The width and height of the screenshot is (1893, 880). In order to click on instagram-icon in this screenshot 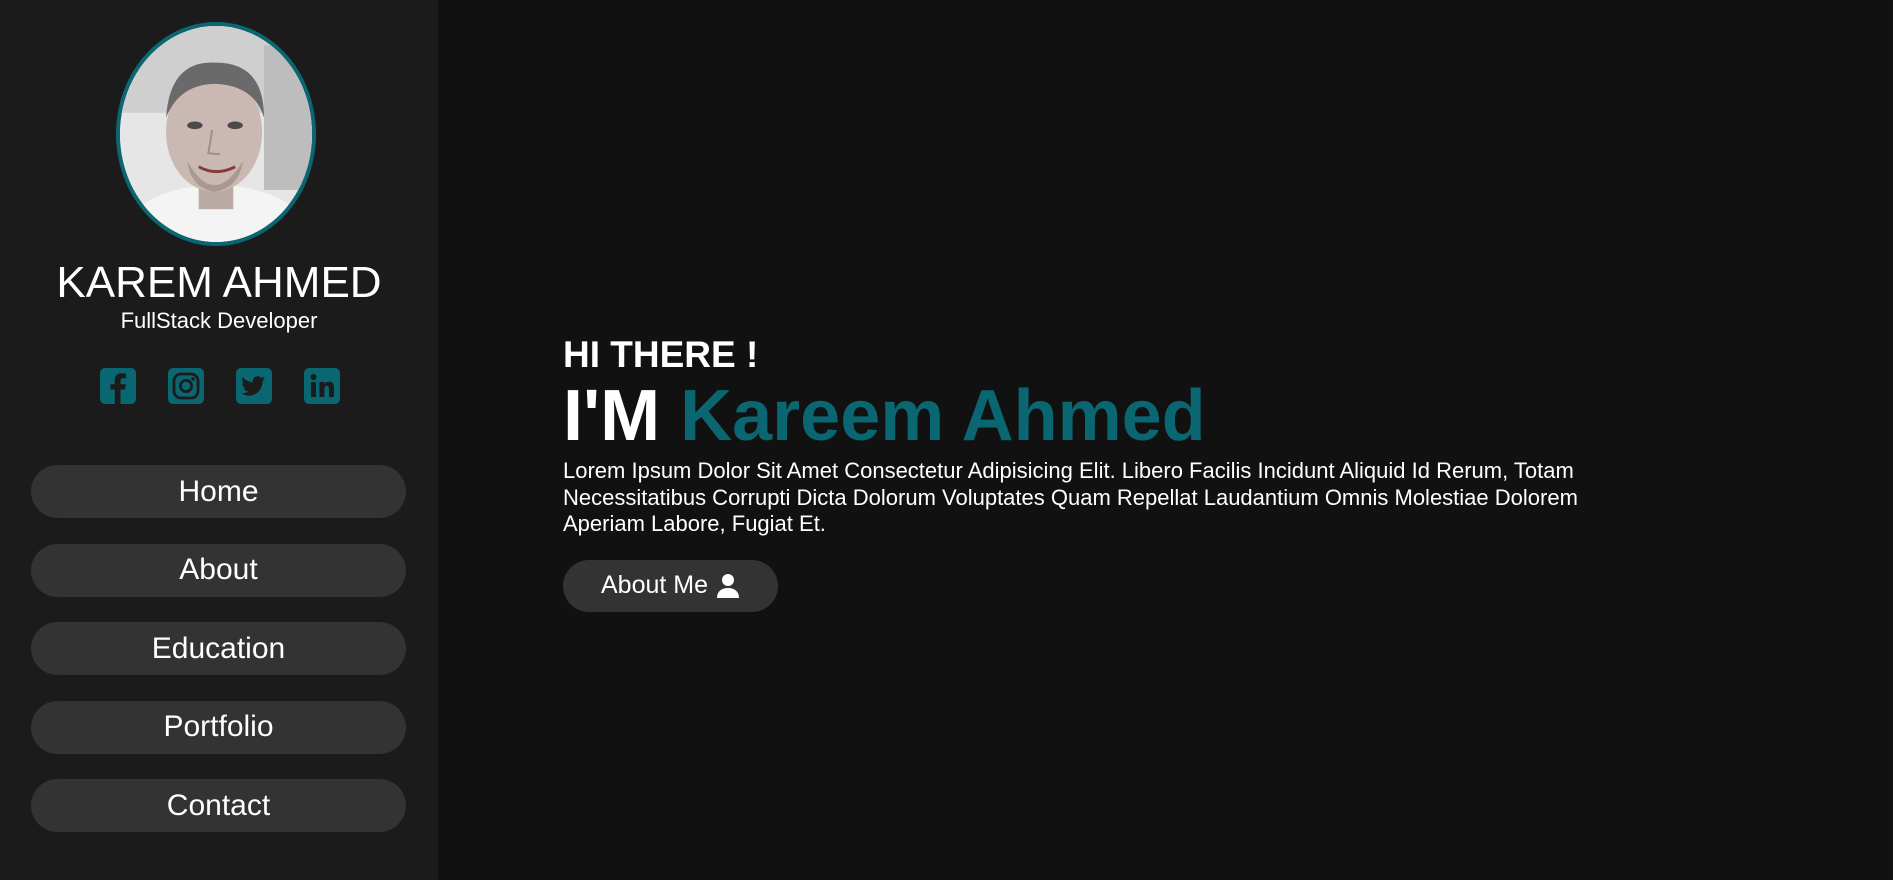, I will do `click(186, 386)`.